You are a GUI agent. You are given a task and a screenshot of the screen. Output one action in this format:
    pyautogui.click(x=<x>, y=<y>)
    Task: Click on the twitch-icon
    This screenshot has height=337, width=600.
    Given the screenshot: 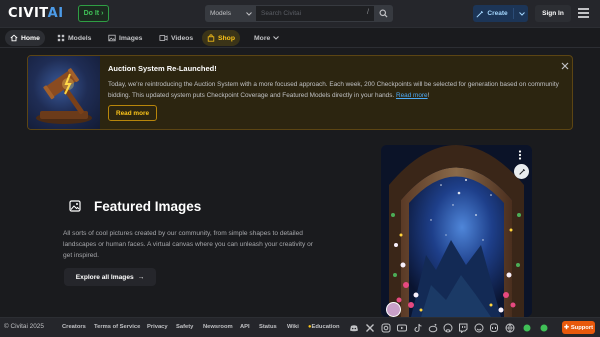 What is the action you would take?
    pyautogui.click(x=463, y=328)
    